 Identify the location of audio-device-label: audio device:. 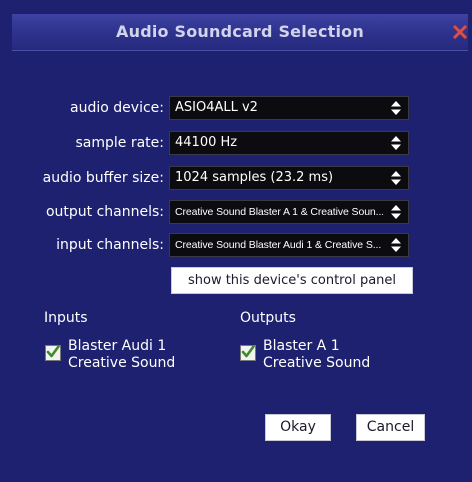
(117, 108).